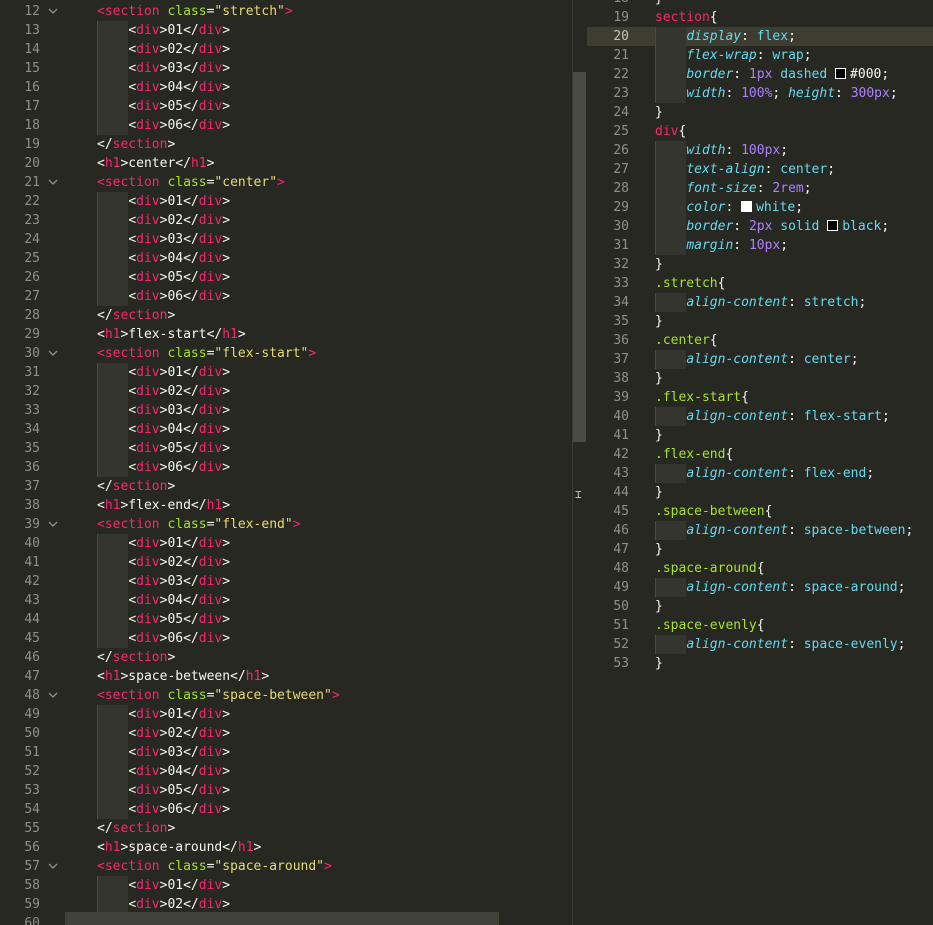 The image size is (933, 925). Describe the element at coordinates (286, 543) in the screenshot. I see `code-line: 40 <div>01</div>` at that location.